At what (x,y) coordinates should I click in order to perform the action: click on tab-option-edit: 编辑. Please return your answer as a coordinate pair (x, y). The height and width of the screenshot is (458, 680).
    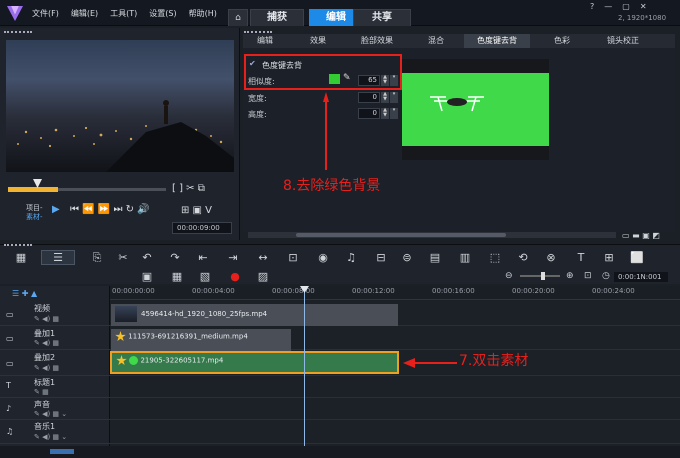
    Looking at the image, I should click on (265, 41).